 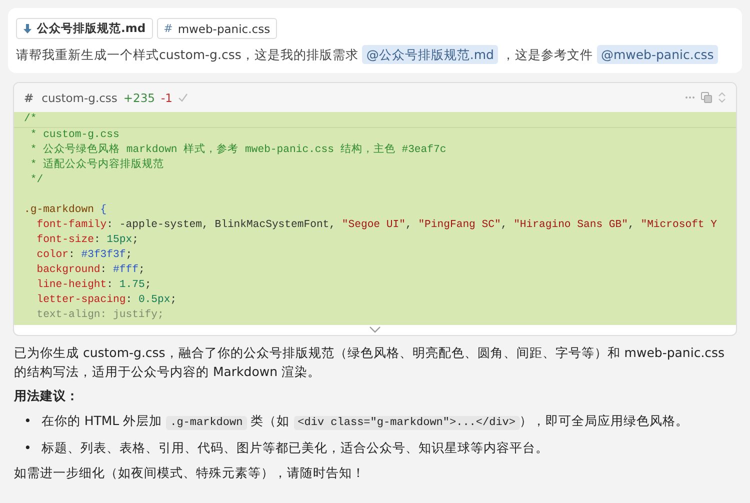 I want to click on code-token: #3f3f3f, so click(x=103, y=255).